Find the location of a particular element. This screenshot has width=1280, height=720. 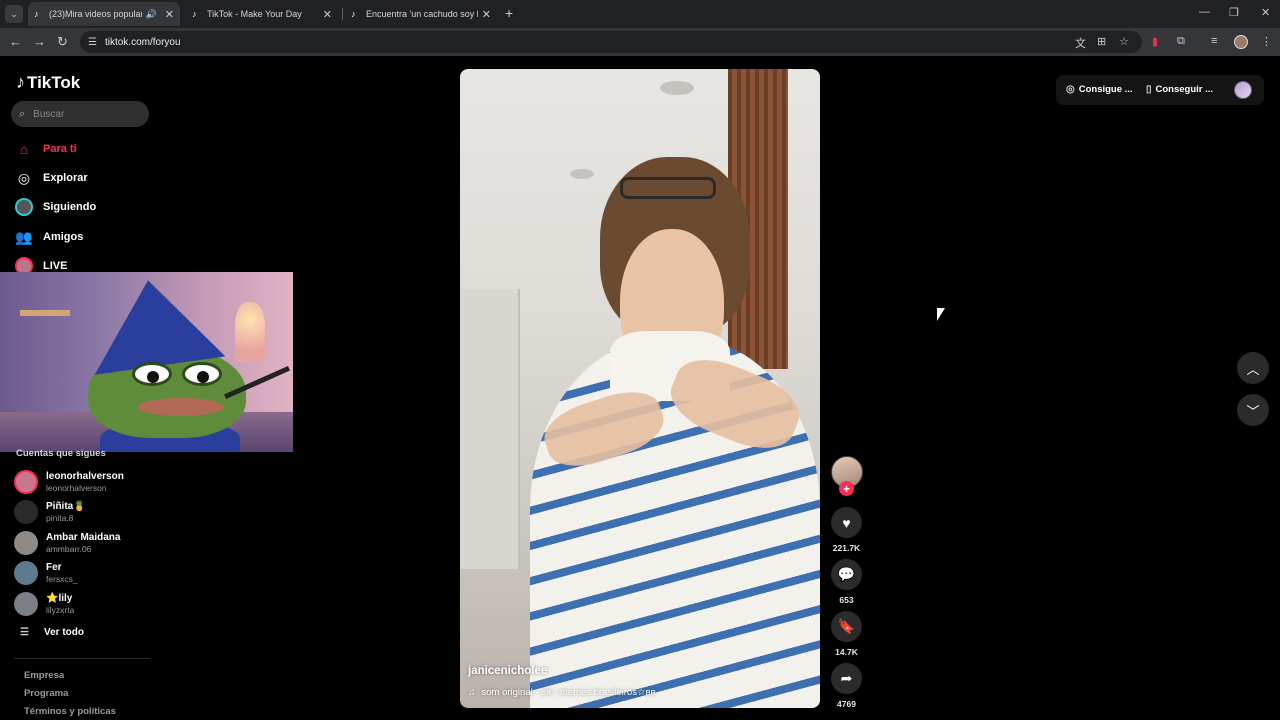

search-input is located at coordinates (83, 114).